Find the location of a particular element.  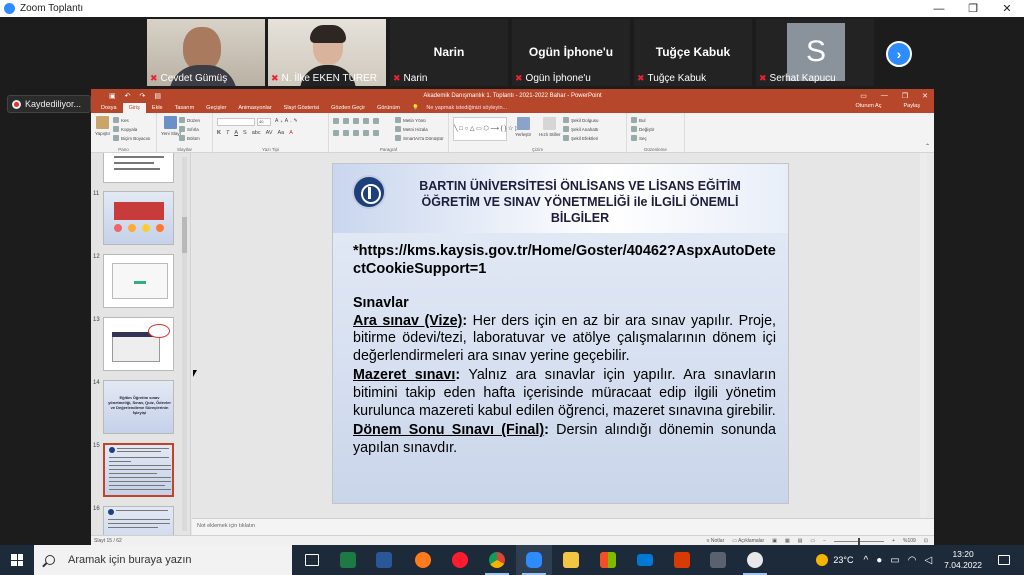

tab-slideshow: Slayt Gösterisi is located at coordinates (301, 109).